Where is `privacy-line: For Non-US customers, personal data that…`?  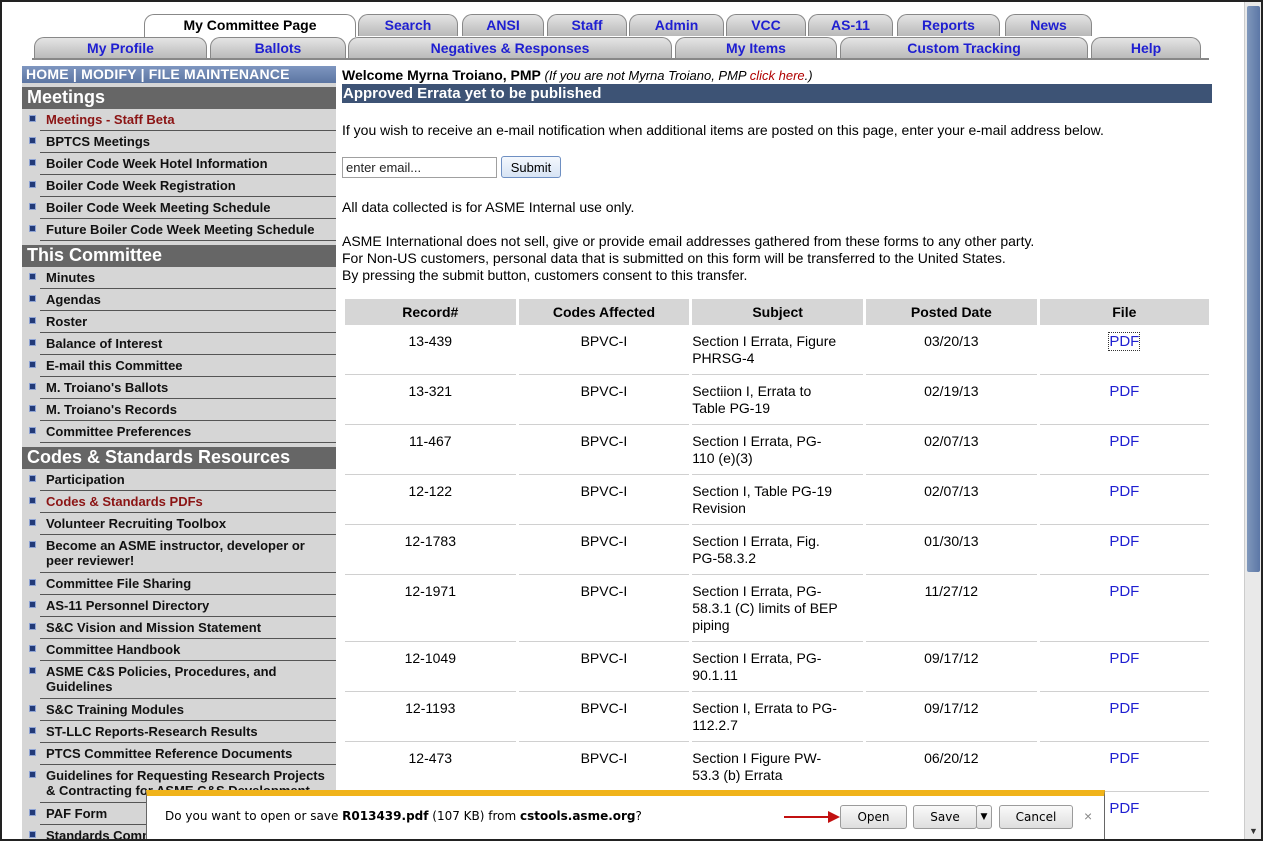 privacy-line: For Non-US customers, personal data that… is located at coordinates (674, 258).